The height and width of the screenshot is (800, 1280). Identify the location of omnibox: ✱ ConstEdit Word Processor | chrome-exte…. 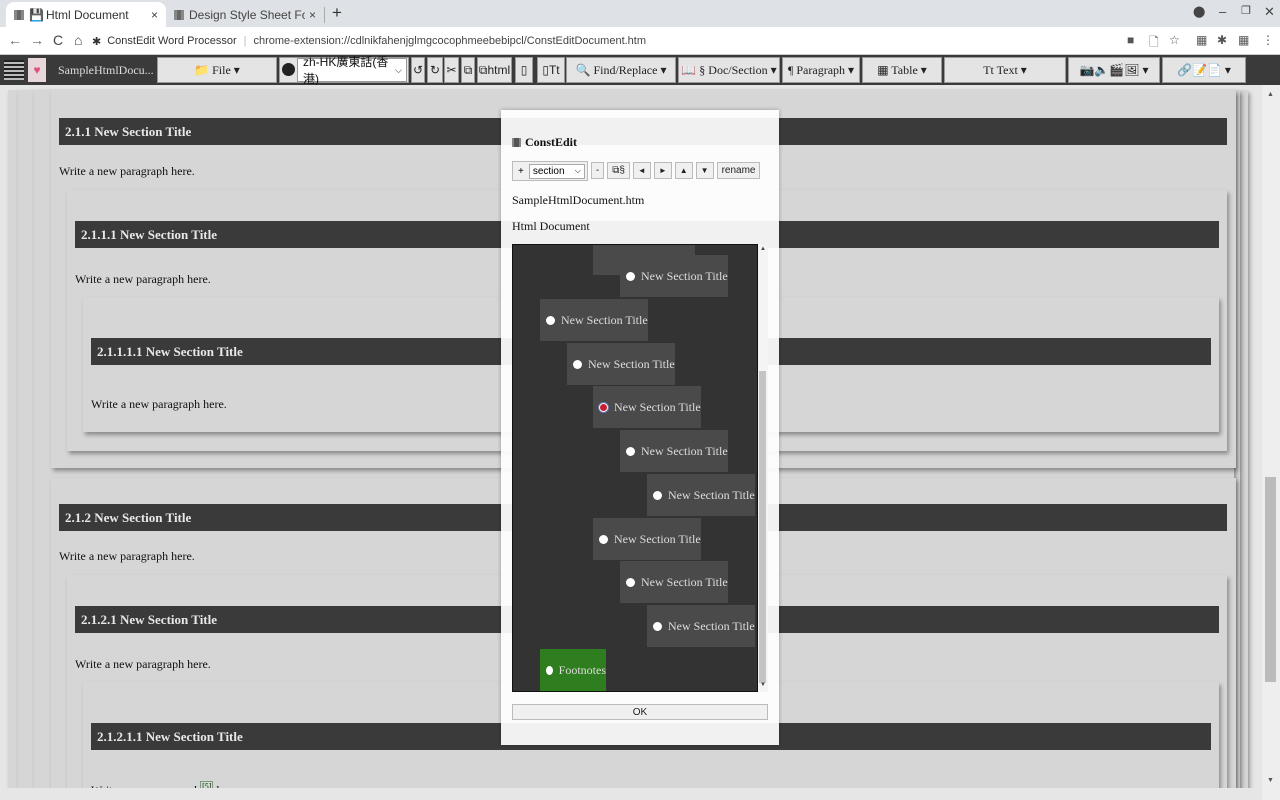
(642, 41).